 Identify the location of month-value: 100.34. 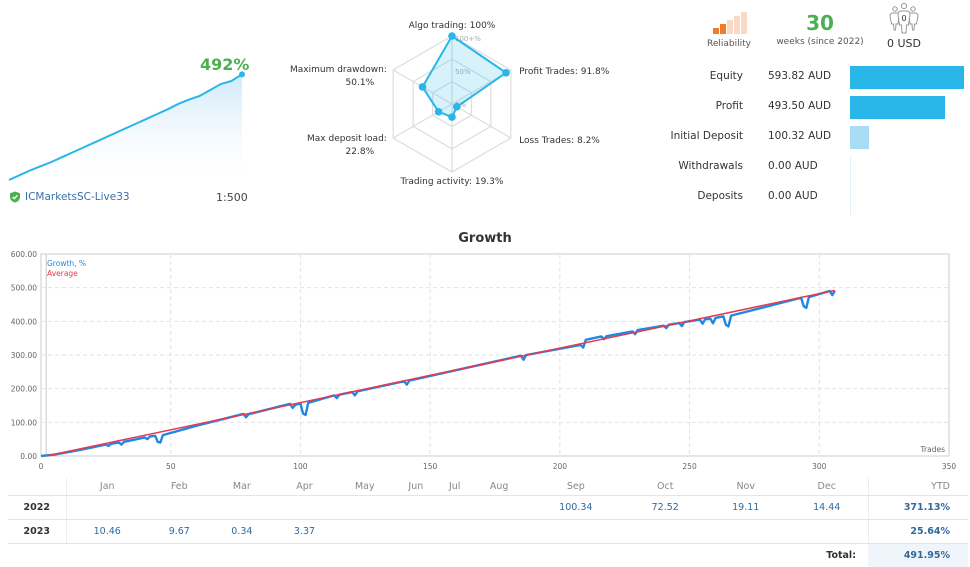
(575, 507).